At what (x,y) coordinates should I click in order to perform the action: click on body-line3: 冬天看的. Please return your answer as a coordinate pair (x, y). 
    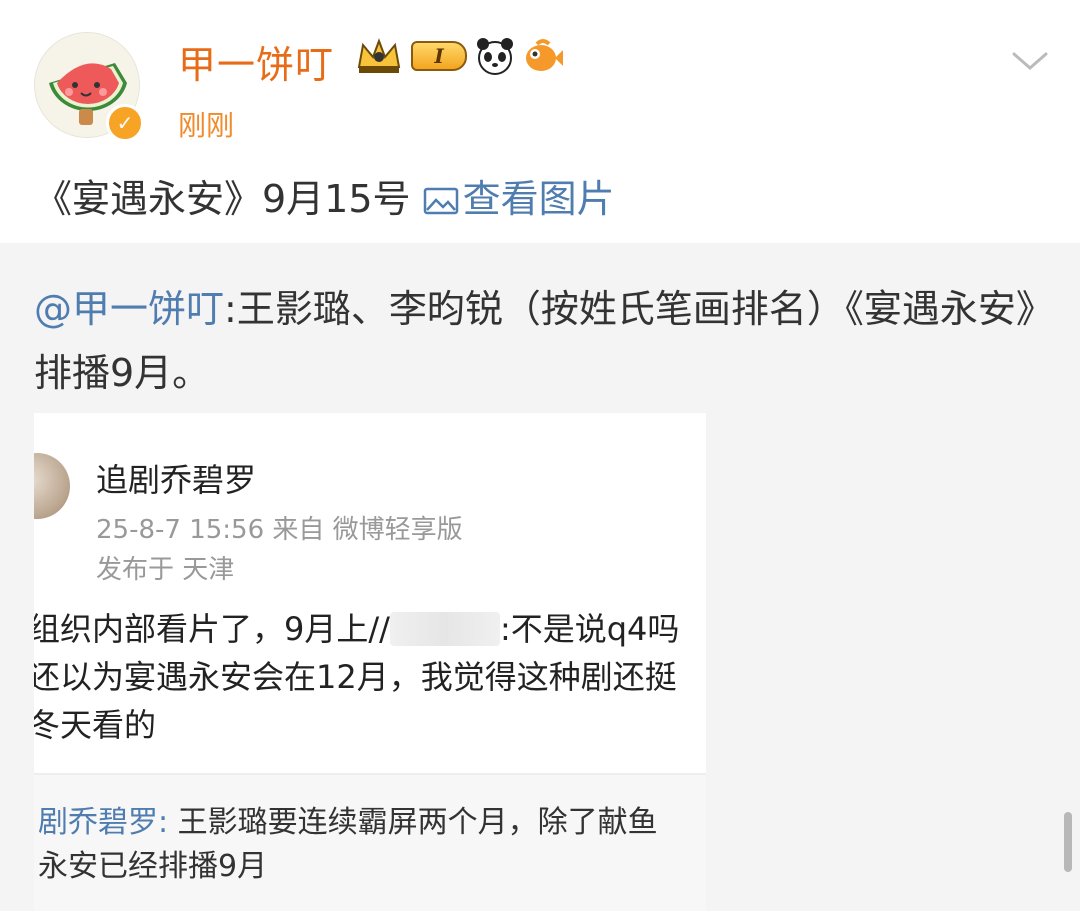
    Looking at the image, I should click on (95, 725).